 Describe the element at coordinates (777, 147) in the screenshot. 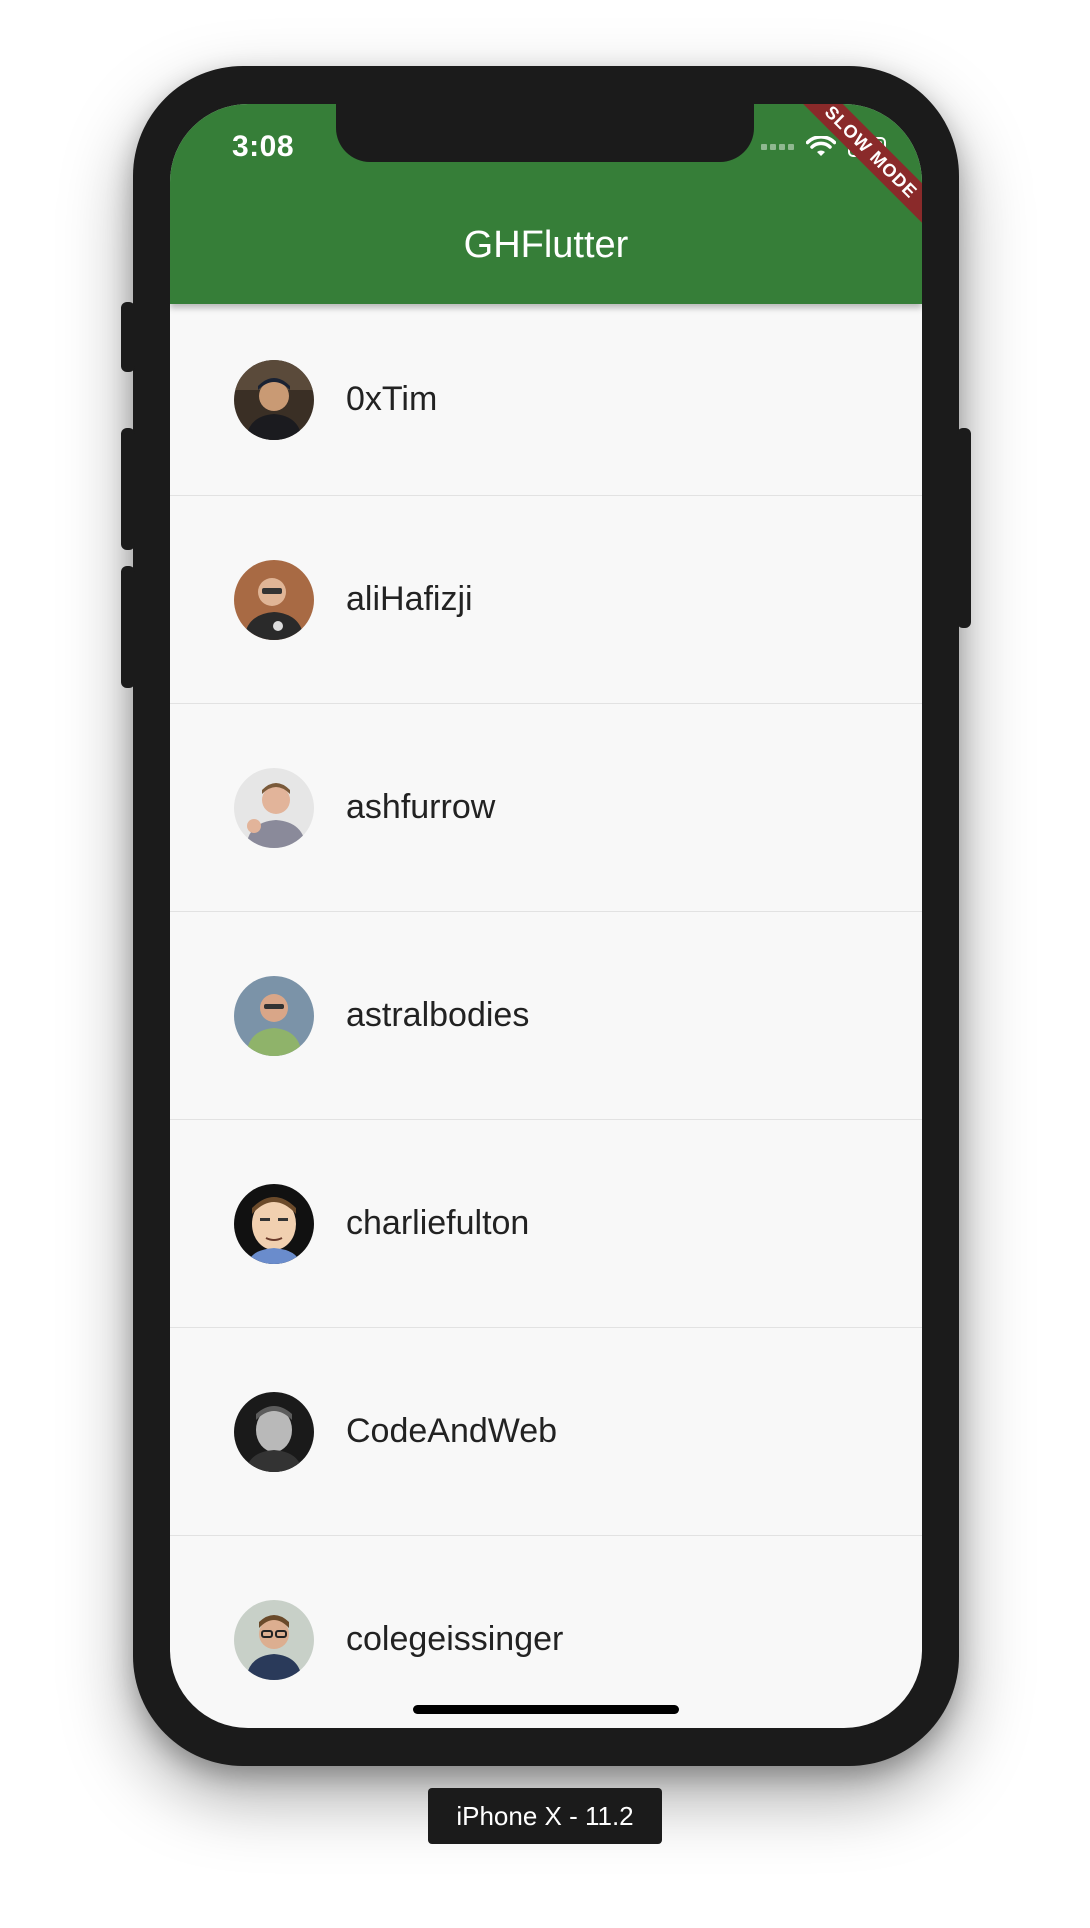

I see `cellular-signal-icon` at that location.